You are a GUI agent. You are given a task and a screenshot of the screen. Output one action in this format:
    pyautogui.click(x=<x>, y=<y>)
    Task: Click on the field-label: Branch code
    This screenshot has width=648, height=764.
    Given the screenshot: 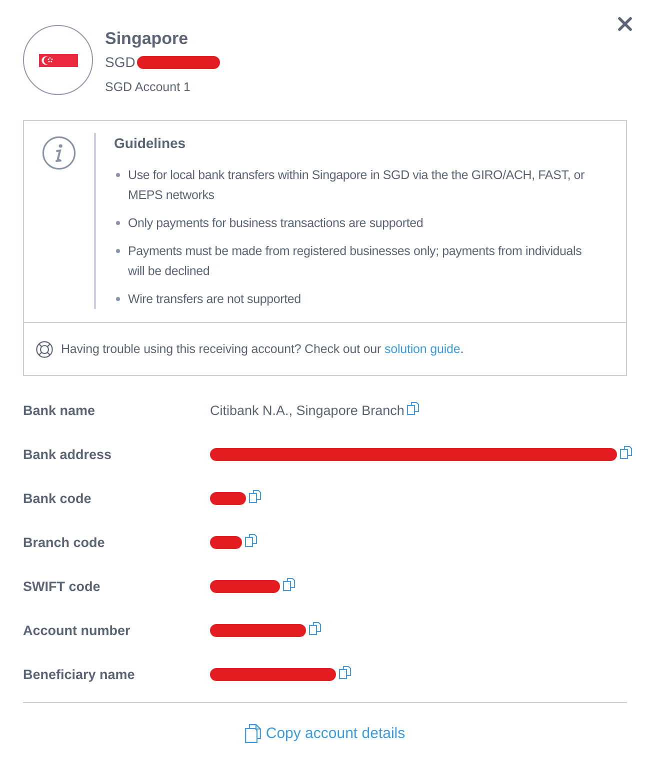 What is the action you would take?
    pyautogui.click(x=64, y=543)
    